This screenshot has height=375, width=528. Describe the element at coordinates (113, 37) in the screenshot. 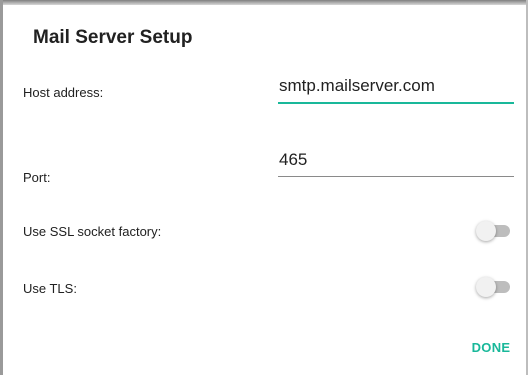

I see `dialog-title: Mail Server Setup` at that location.